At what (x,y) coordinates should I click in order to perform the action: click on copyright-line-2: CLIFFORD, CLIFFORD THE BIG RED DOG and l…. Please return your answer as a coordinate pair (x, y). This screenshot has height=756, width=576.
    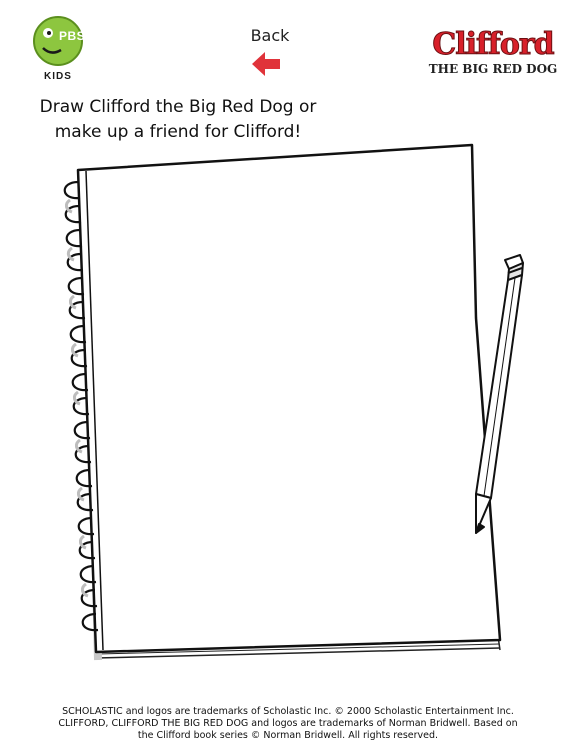
    Looking at the image, I should click on (288, 723).